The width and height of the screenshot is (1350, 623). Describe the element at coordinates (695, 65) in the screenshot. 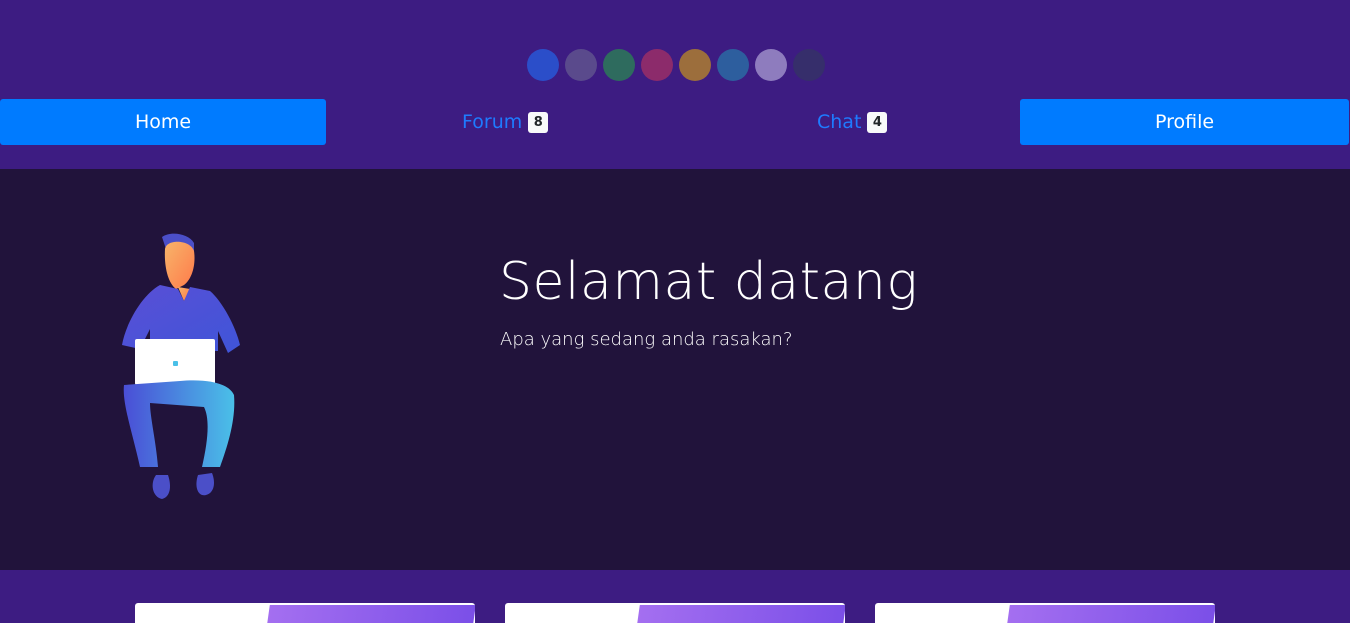

I see `theme-swatch-ochre` at that location.